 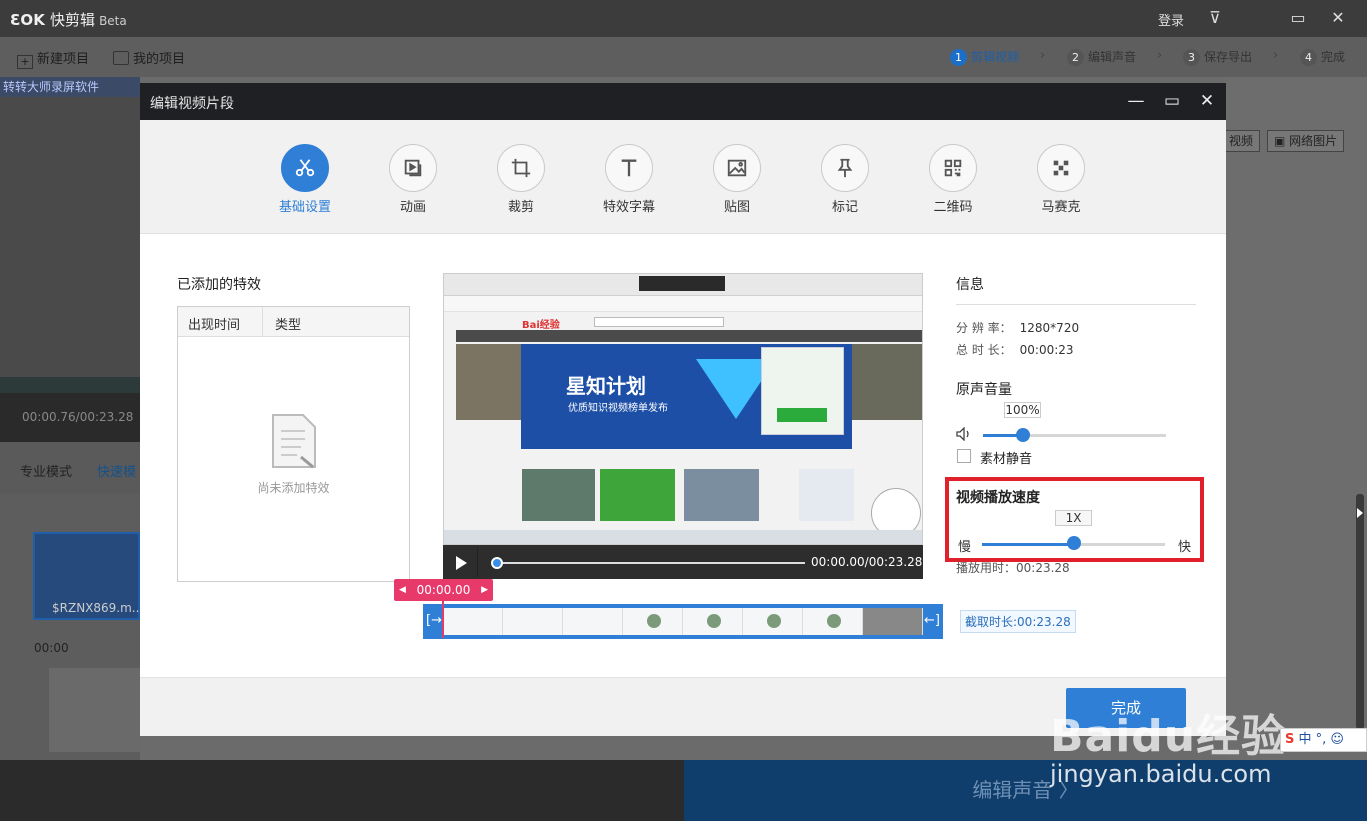 I want to click on tab-qrcode: 二维码, so click(x=953, y=179).